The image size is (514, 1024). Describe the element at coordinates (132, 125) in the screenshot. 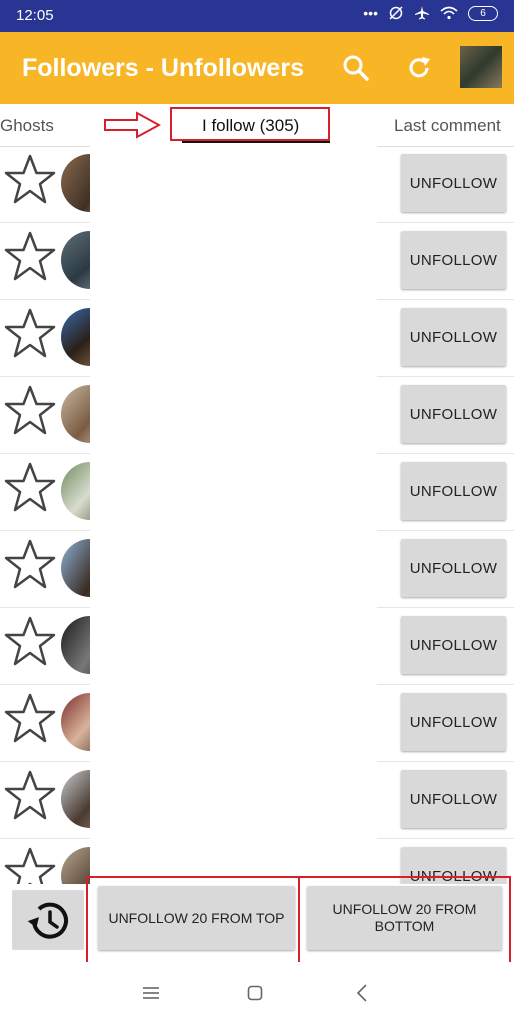

I see `annotation-arrow-icon` at that location.